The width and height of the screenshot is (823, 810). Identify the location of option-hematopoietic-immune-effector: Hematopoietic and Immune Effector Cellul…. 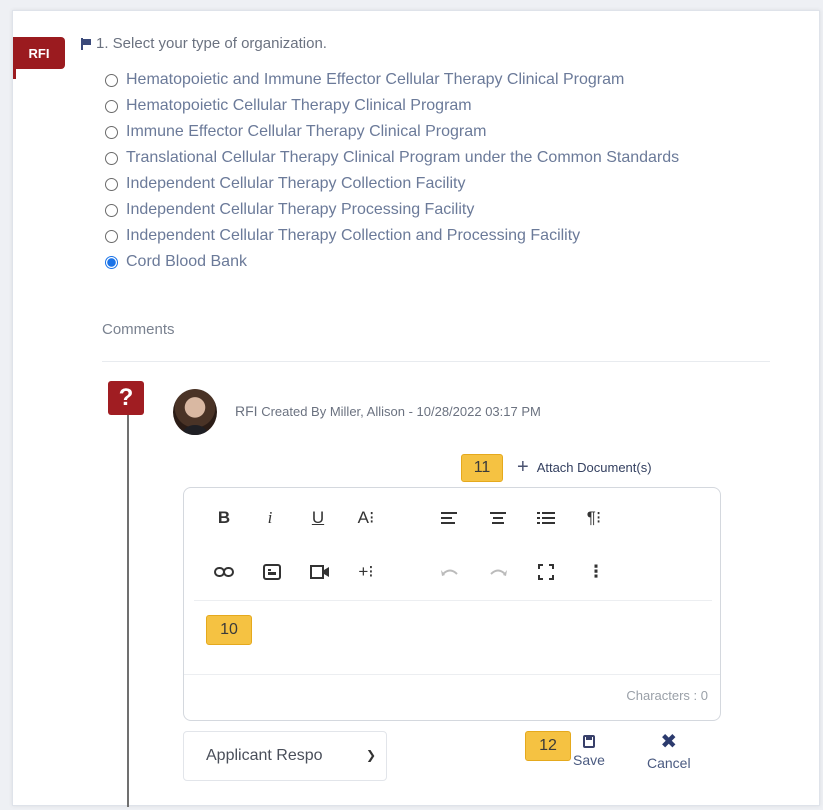
(435, 80).